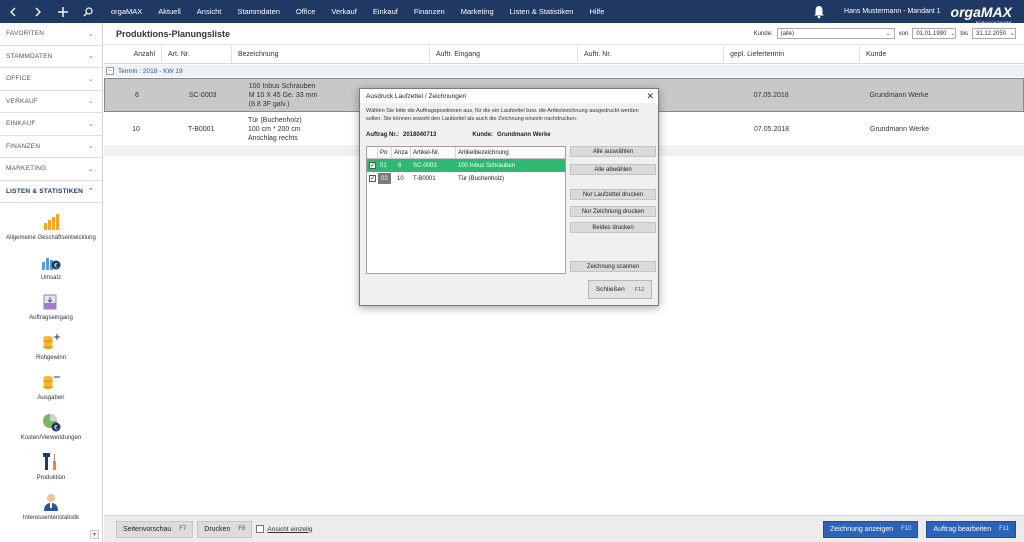 This screenshot has width=1024, height=542. I want to click on von-date-field: 01.01.1990 ⌄, so click(934, 33).